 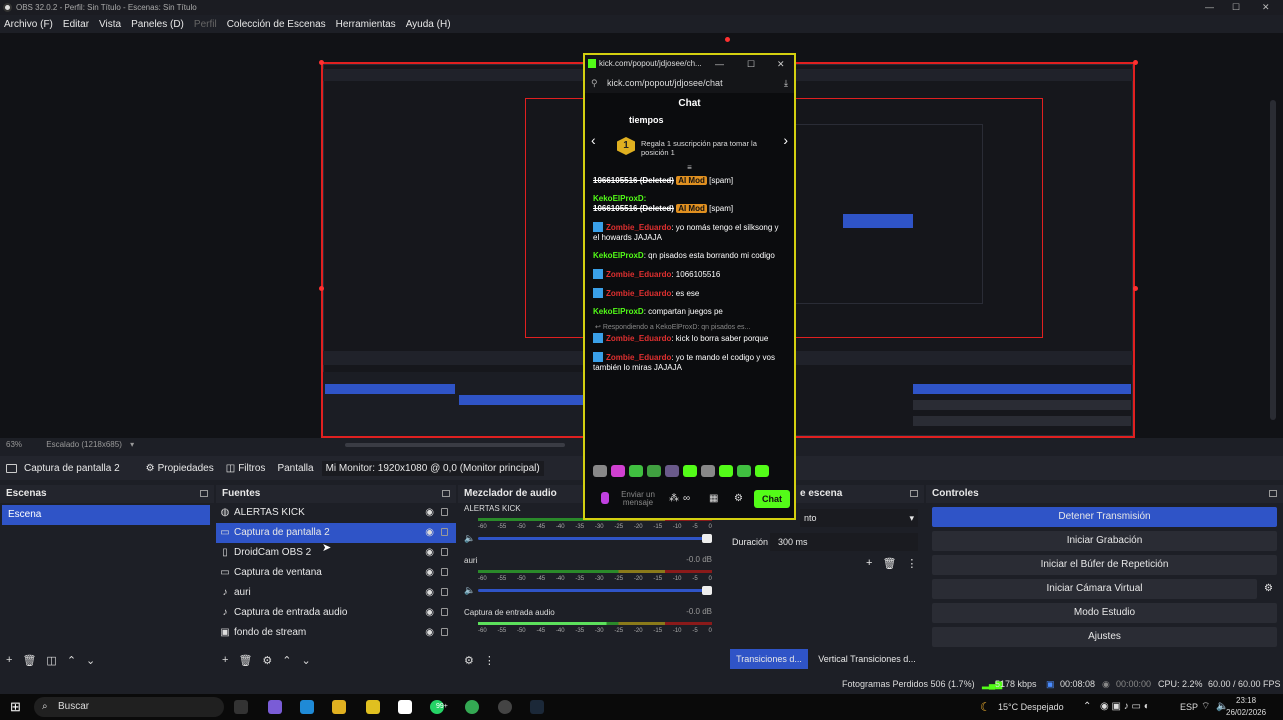 What do you see at coordinates (110, 24) in the screenshot?
I see `menu-vista: Vista` at bounding box center [110, 24].